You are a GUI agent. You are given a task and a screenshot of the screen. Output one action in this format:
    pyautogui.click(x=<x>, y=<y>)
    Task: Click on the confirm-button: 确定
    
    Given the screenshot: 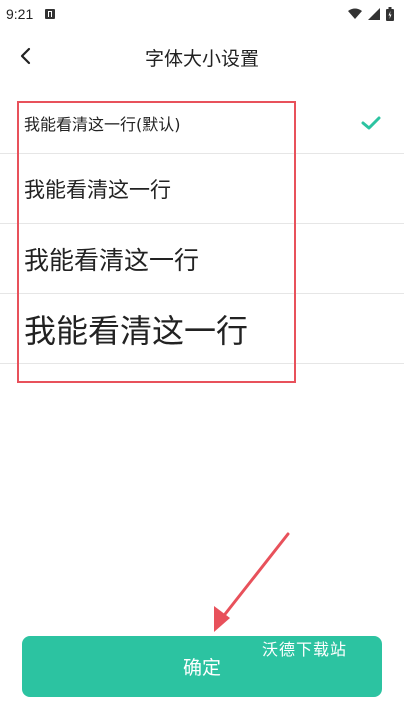 What is the action you would take?
    pyautogui.click(x=202, y=666)
    